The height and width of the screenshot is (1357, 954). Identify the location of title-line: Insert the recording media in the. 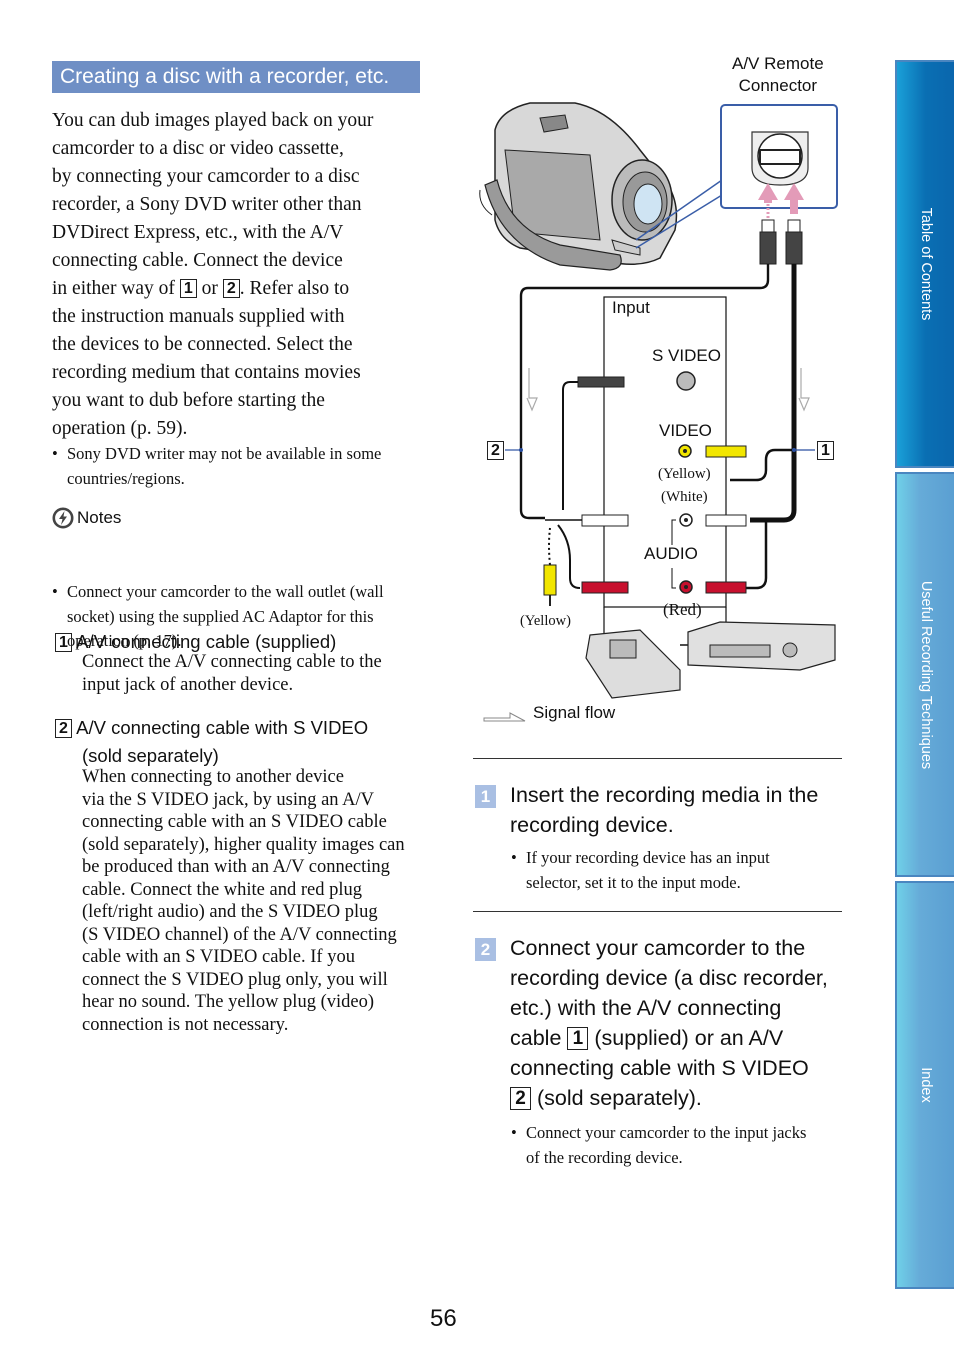
(664, 795).